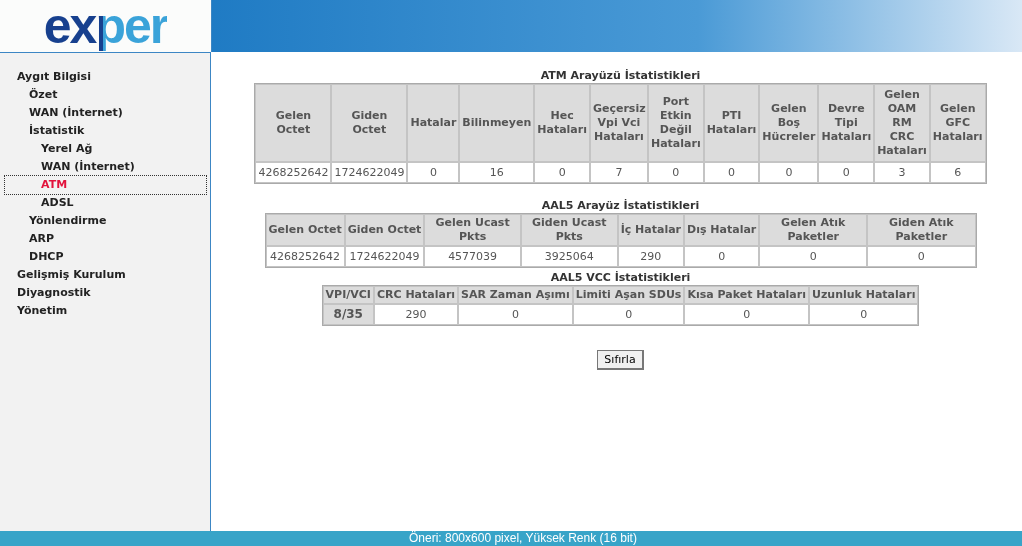 This screenshot has height=546, width=1022. I want to click on column-header: Dış Hatalar, so click(722, 230).